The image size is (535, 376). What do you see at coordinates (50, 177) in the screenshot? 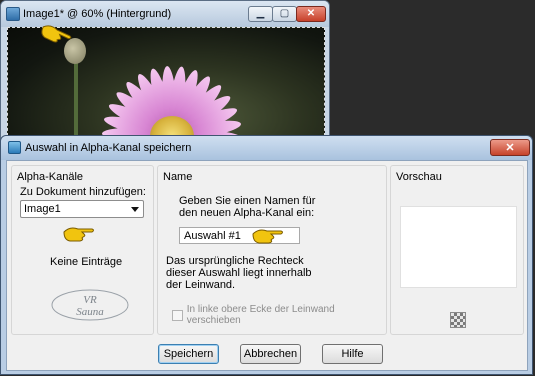
I see `alpha-channels-label: Alpha-Kanäle` at bounding box center [50, 177].